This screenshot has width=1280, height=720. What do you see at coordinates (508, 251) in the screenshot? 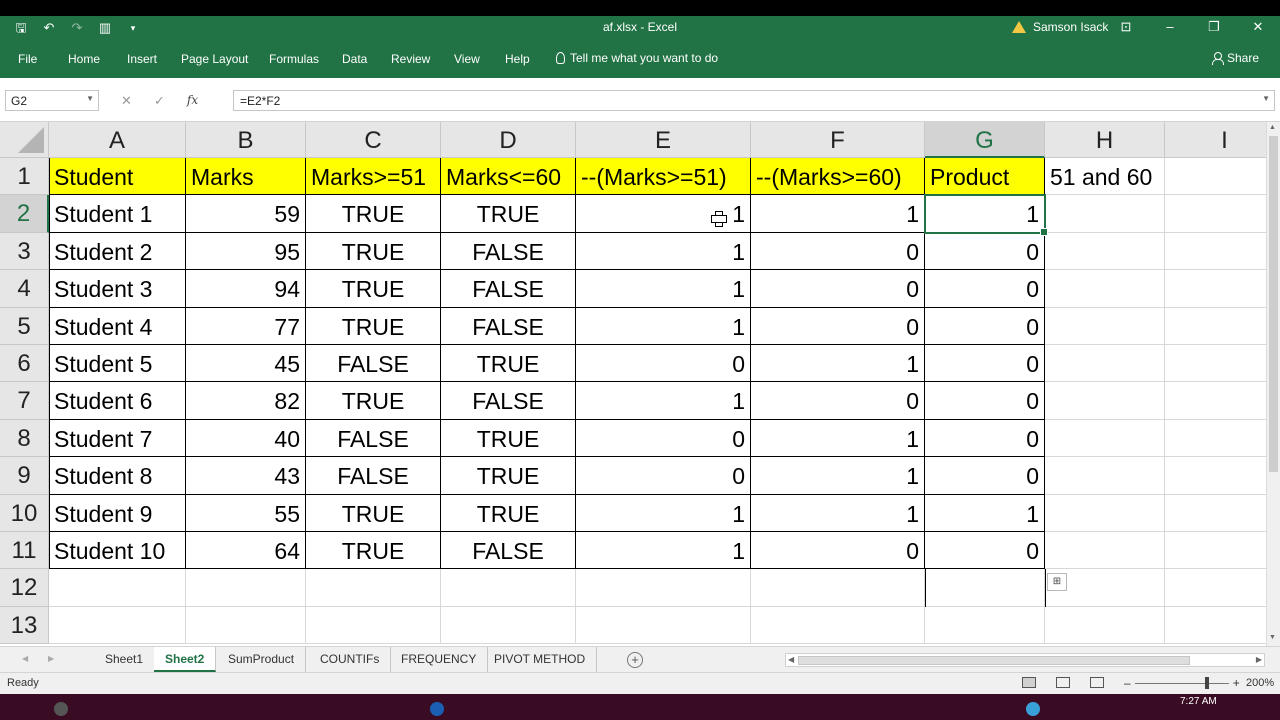
I see `cell-d3: FALSE` at bounding box center [508, 251].